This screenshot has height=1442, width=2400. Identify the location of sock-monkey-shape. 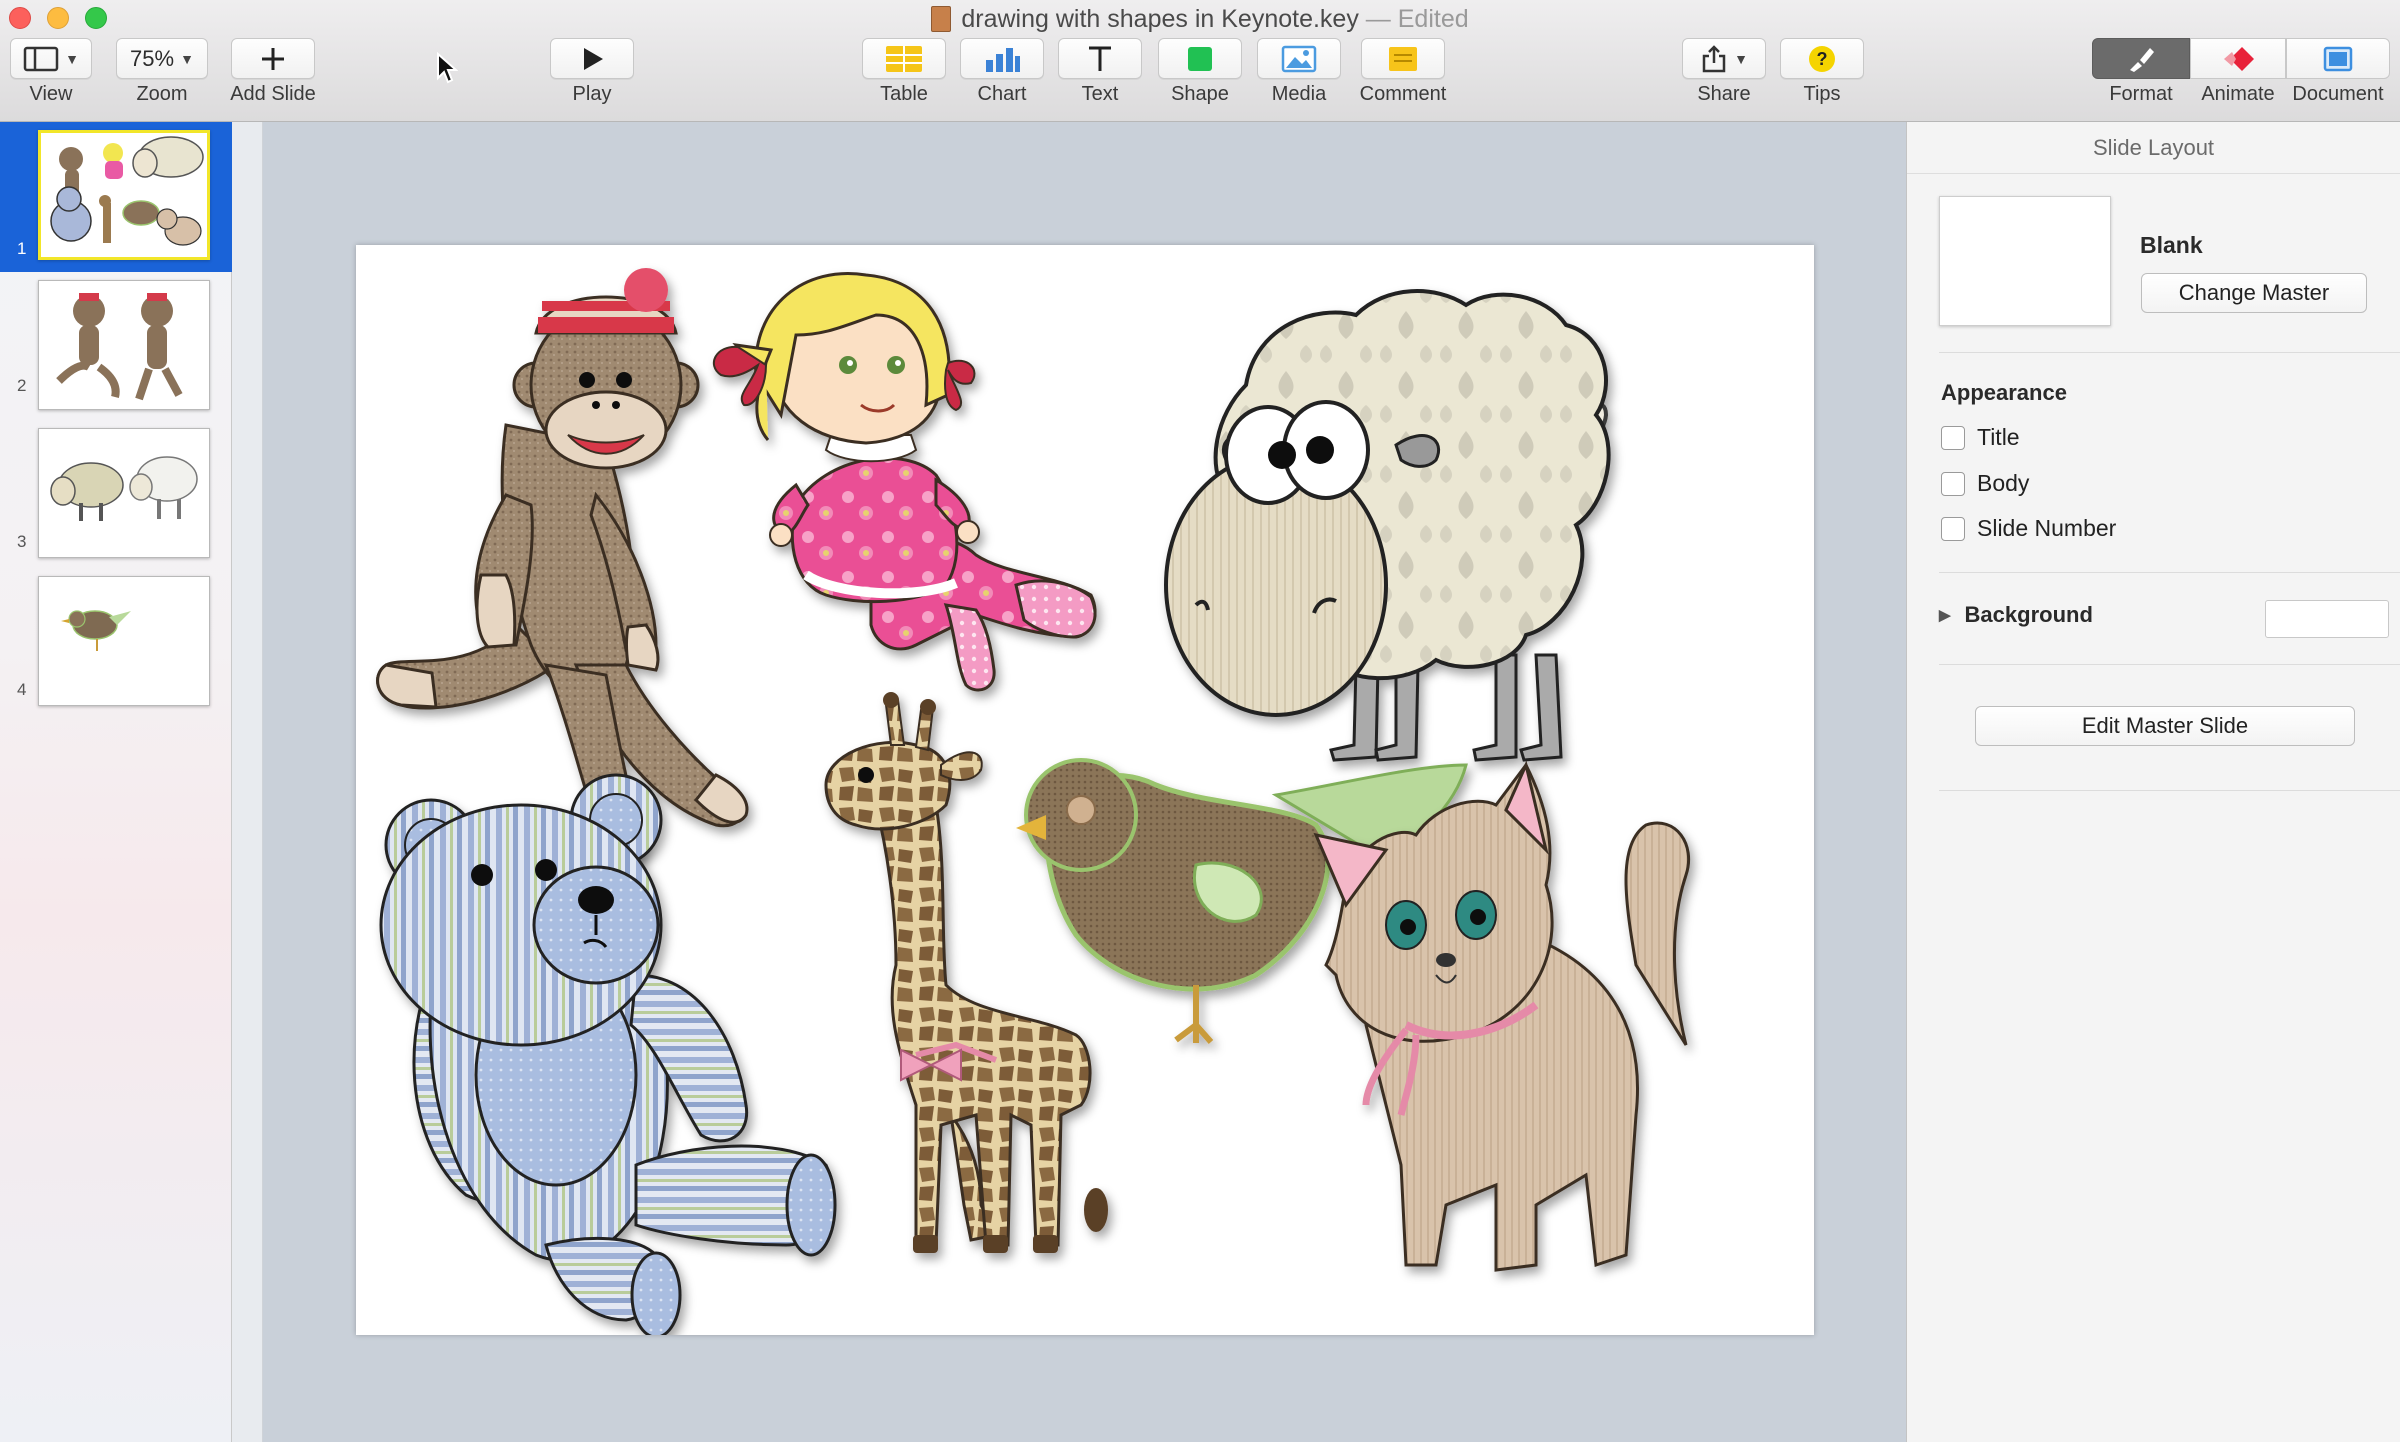
(562, 565).